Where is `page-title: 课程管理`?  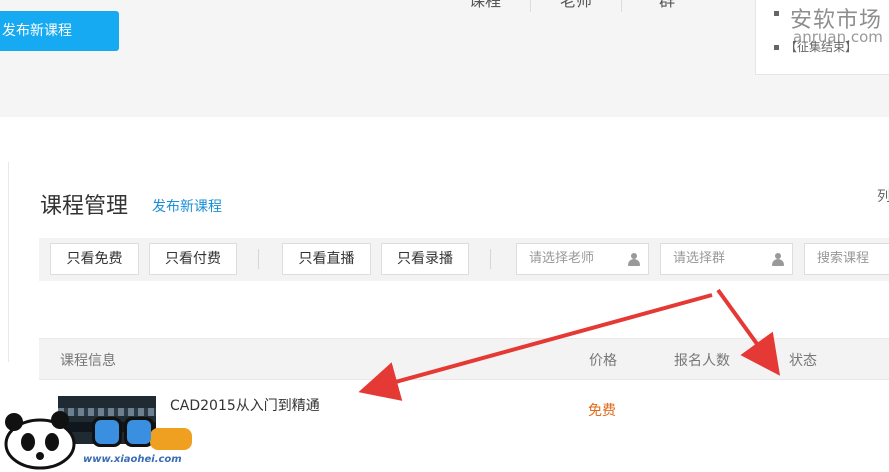 page-title: 课程管理 is located at coordinates (84, 206).